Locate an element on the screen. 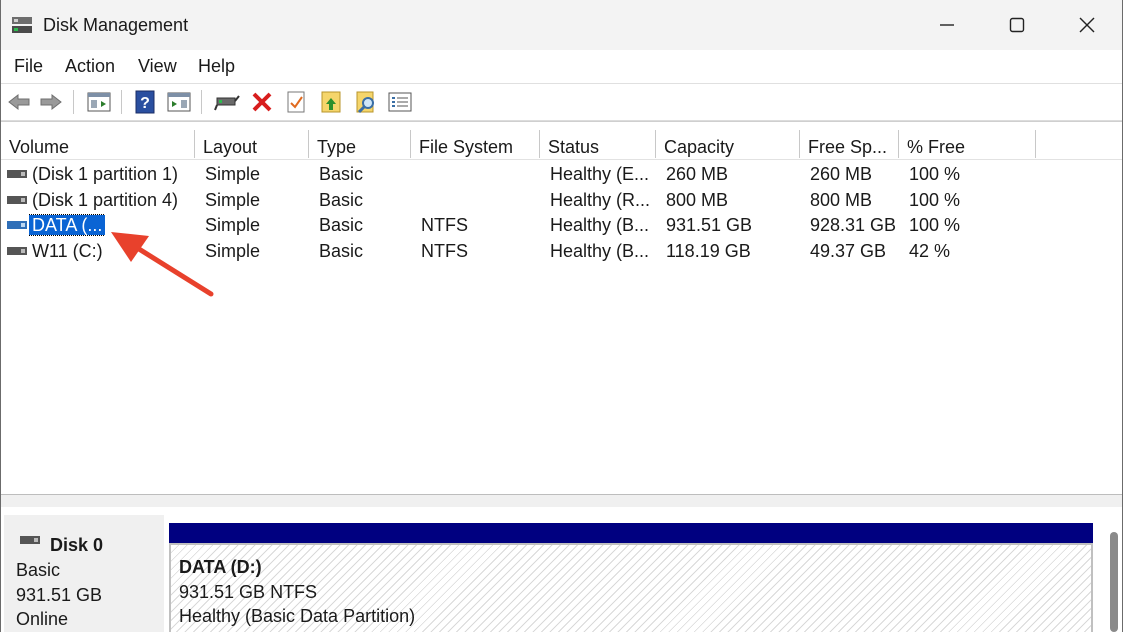 The height and width of the screenshot is (632, 1123). column-capacity: Capacity is located at coordinates (728, 144).